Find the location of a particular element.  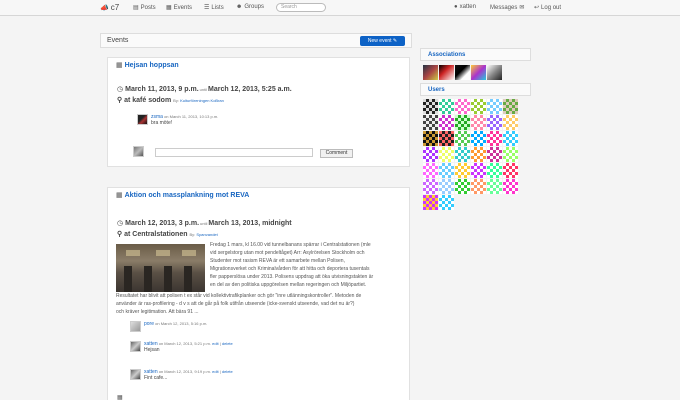

nav-lists: ☰ Lists is located at coordinates (214, 7).